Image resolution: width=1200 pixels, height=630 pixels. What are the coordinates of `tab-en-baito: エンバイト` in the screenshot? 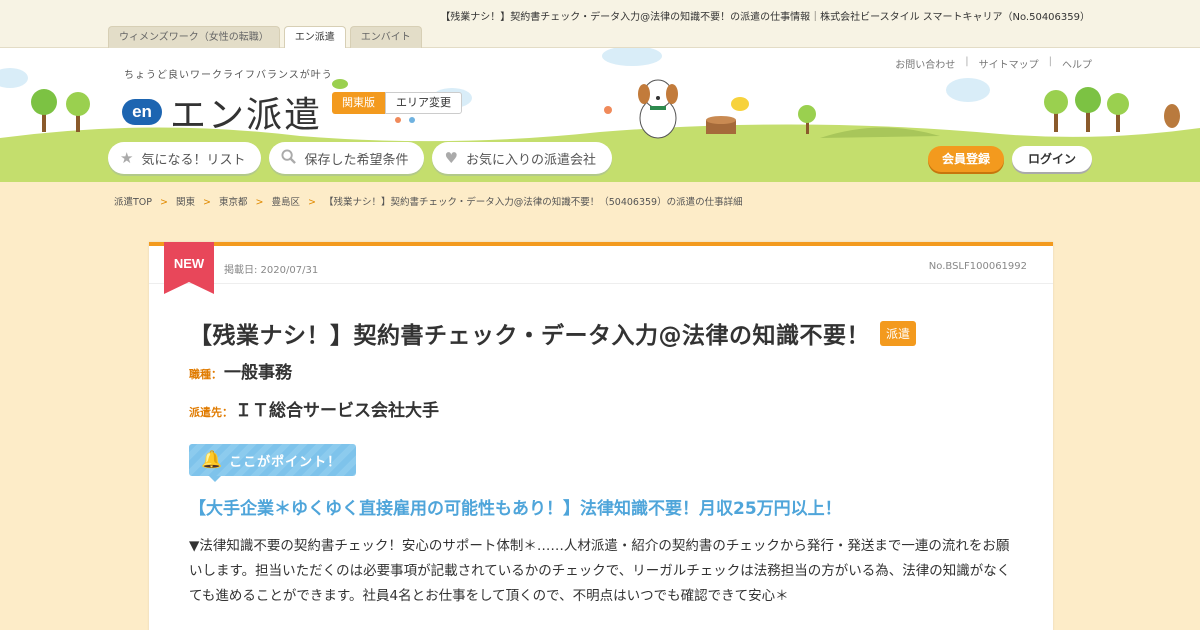 It's located at (385, 37).